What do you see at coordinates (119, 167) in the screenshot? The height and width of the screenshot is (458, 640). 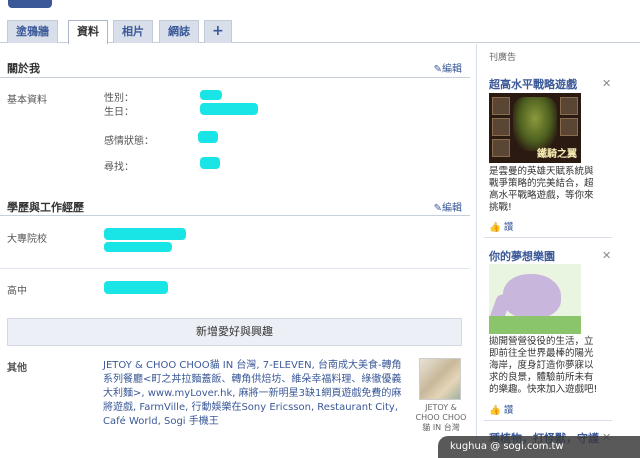 I see `looking-for-label: 尋找：` at bounding box center [119, 167].